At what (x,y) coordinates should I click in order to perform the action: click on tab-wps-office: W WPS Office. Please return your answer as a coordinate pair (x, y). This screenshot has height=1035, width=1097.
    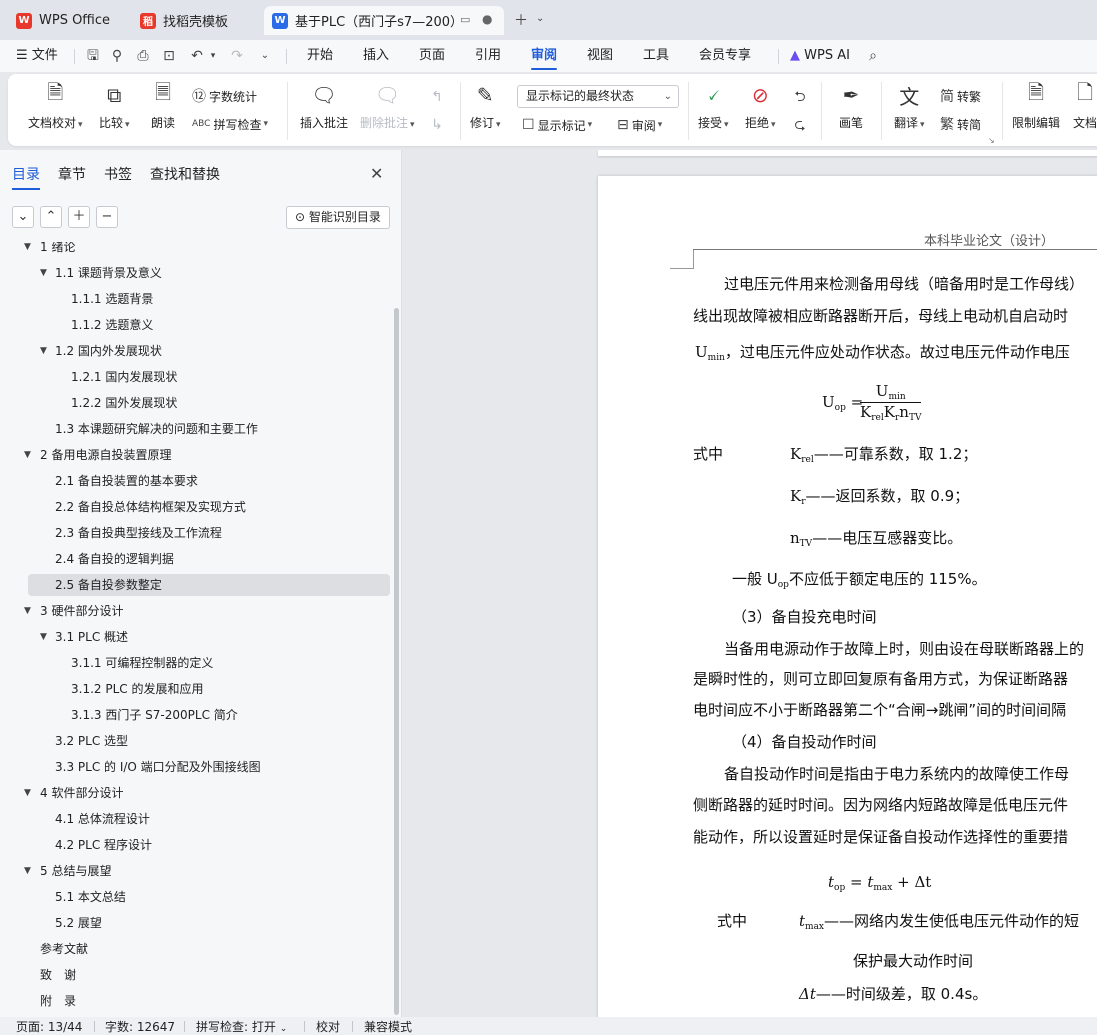
    Looking at the image, I should click on (66, 20).